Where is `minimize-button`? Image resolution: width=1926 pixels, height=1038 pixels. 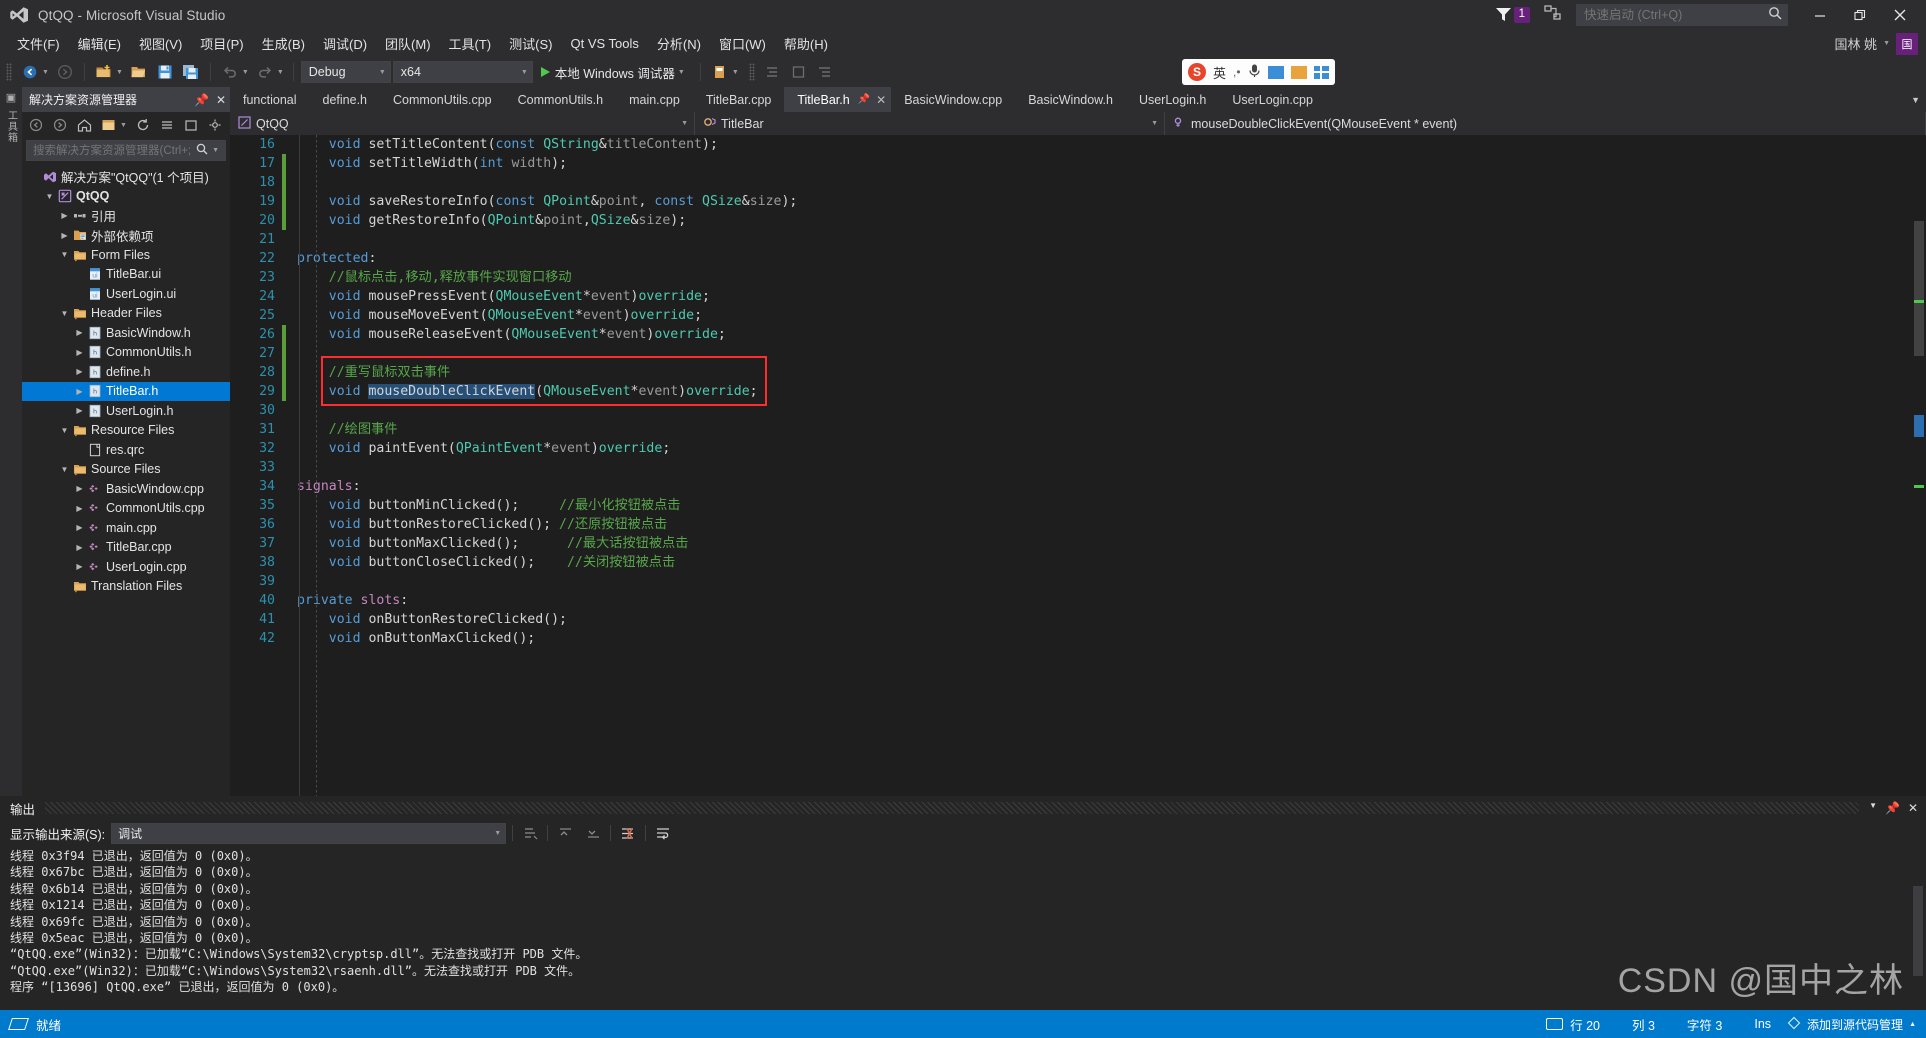
minimize-button is located at coordinates (1820, 15).